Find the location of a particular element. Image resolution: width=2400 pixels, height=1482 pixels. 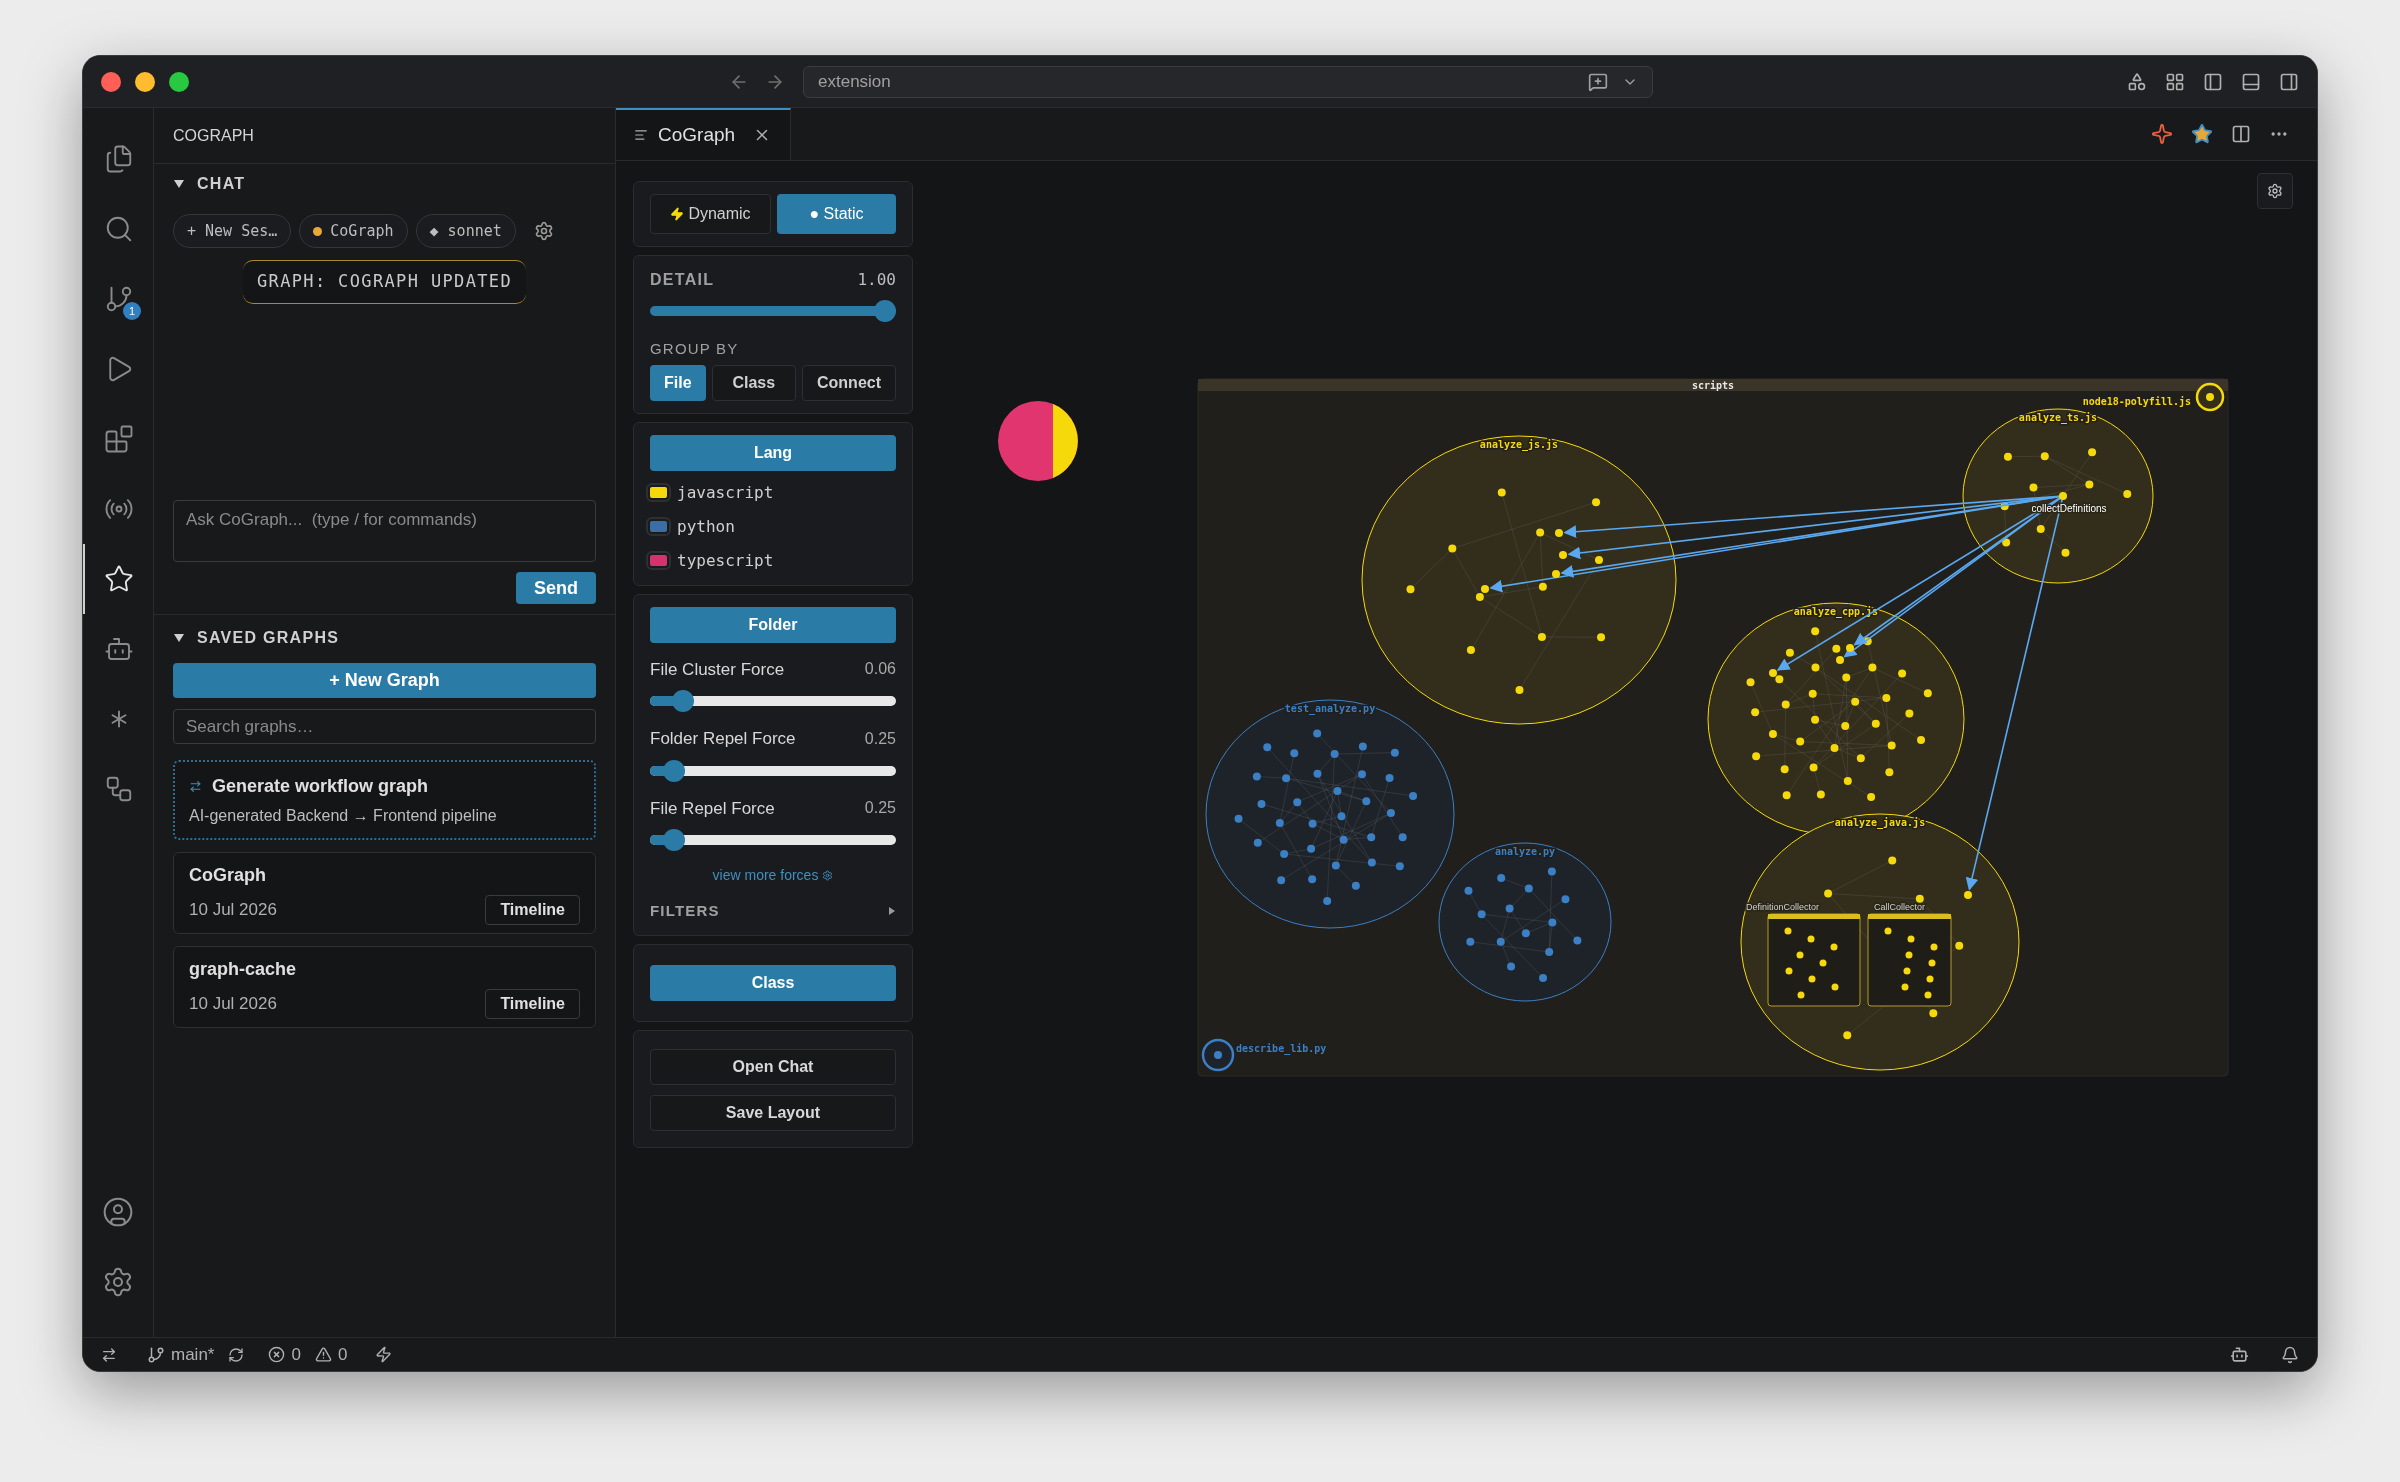

force-label: File Cluster Force is located at coordinates (717, 669).